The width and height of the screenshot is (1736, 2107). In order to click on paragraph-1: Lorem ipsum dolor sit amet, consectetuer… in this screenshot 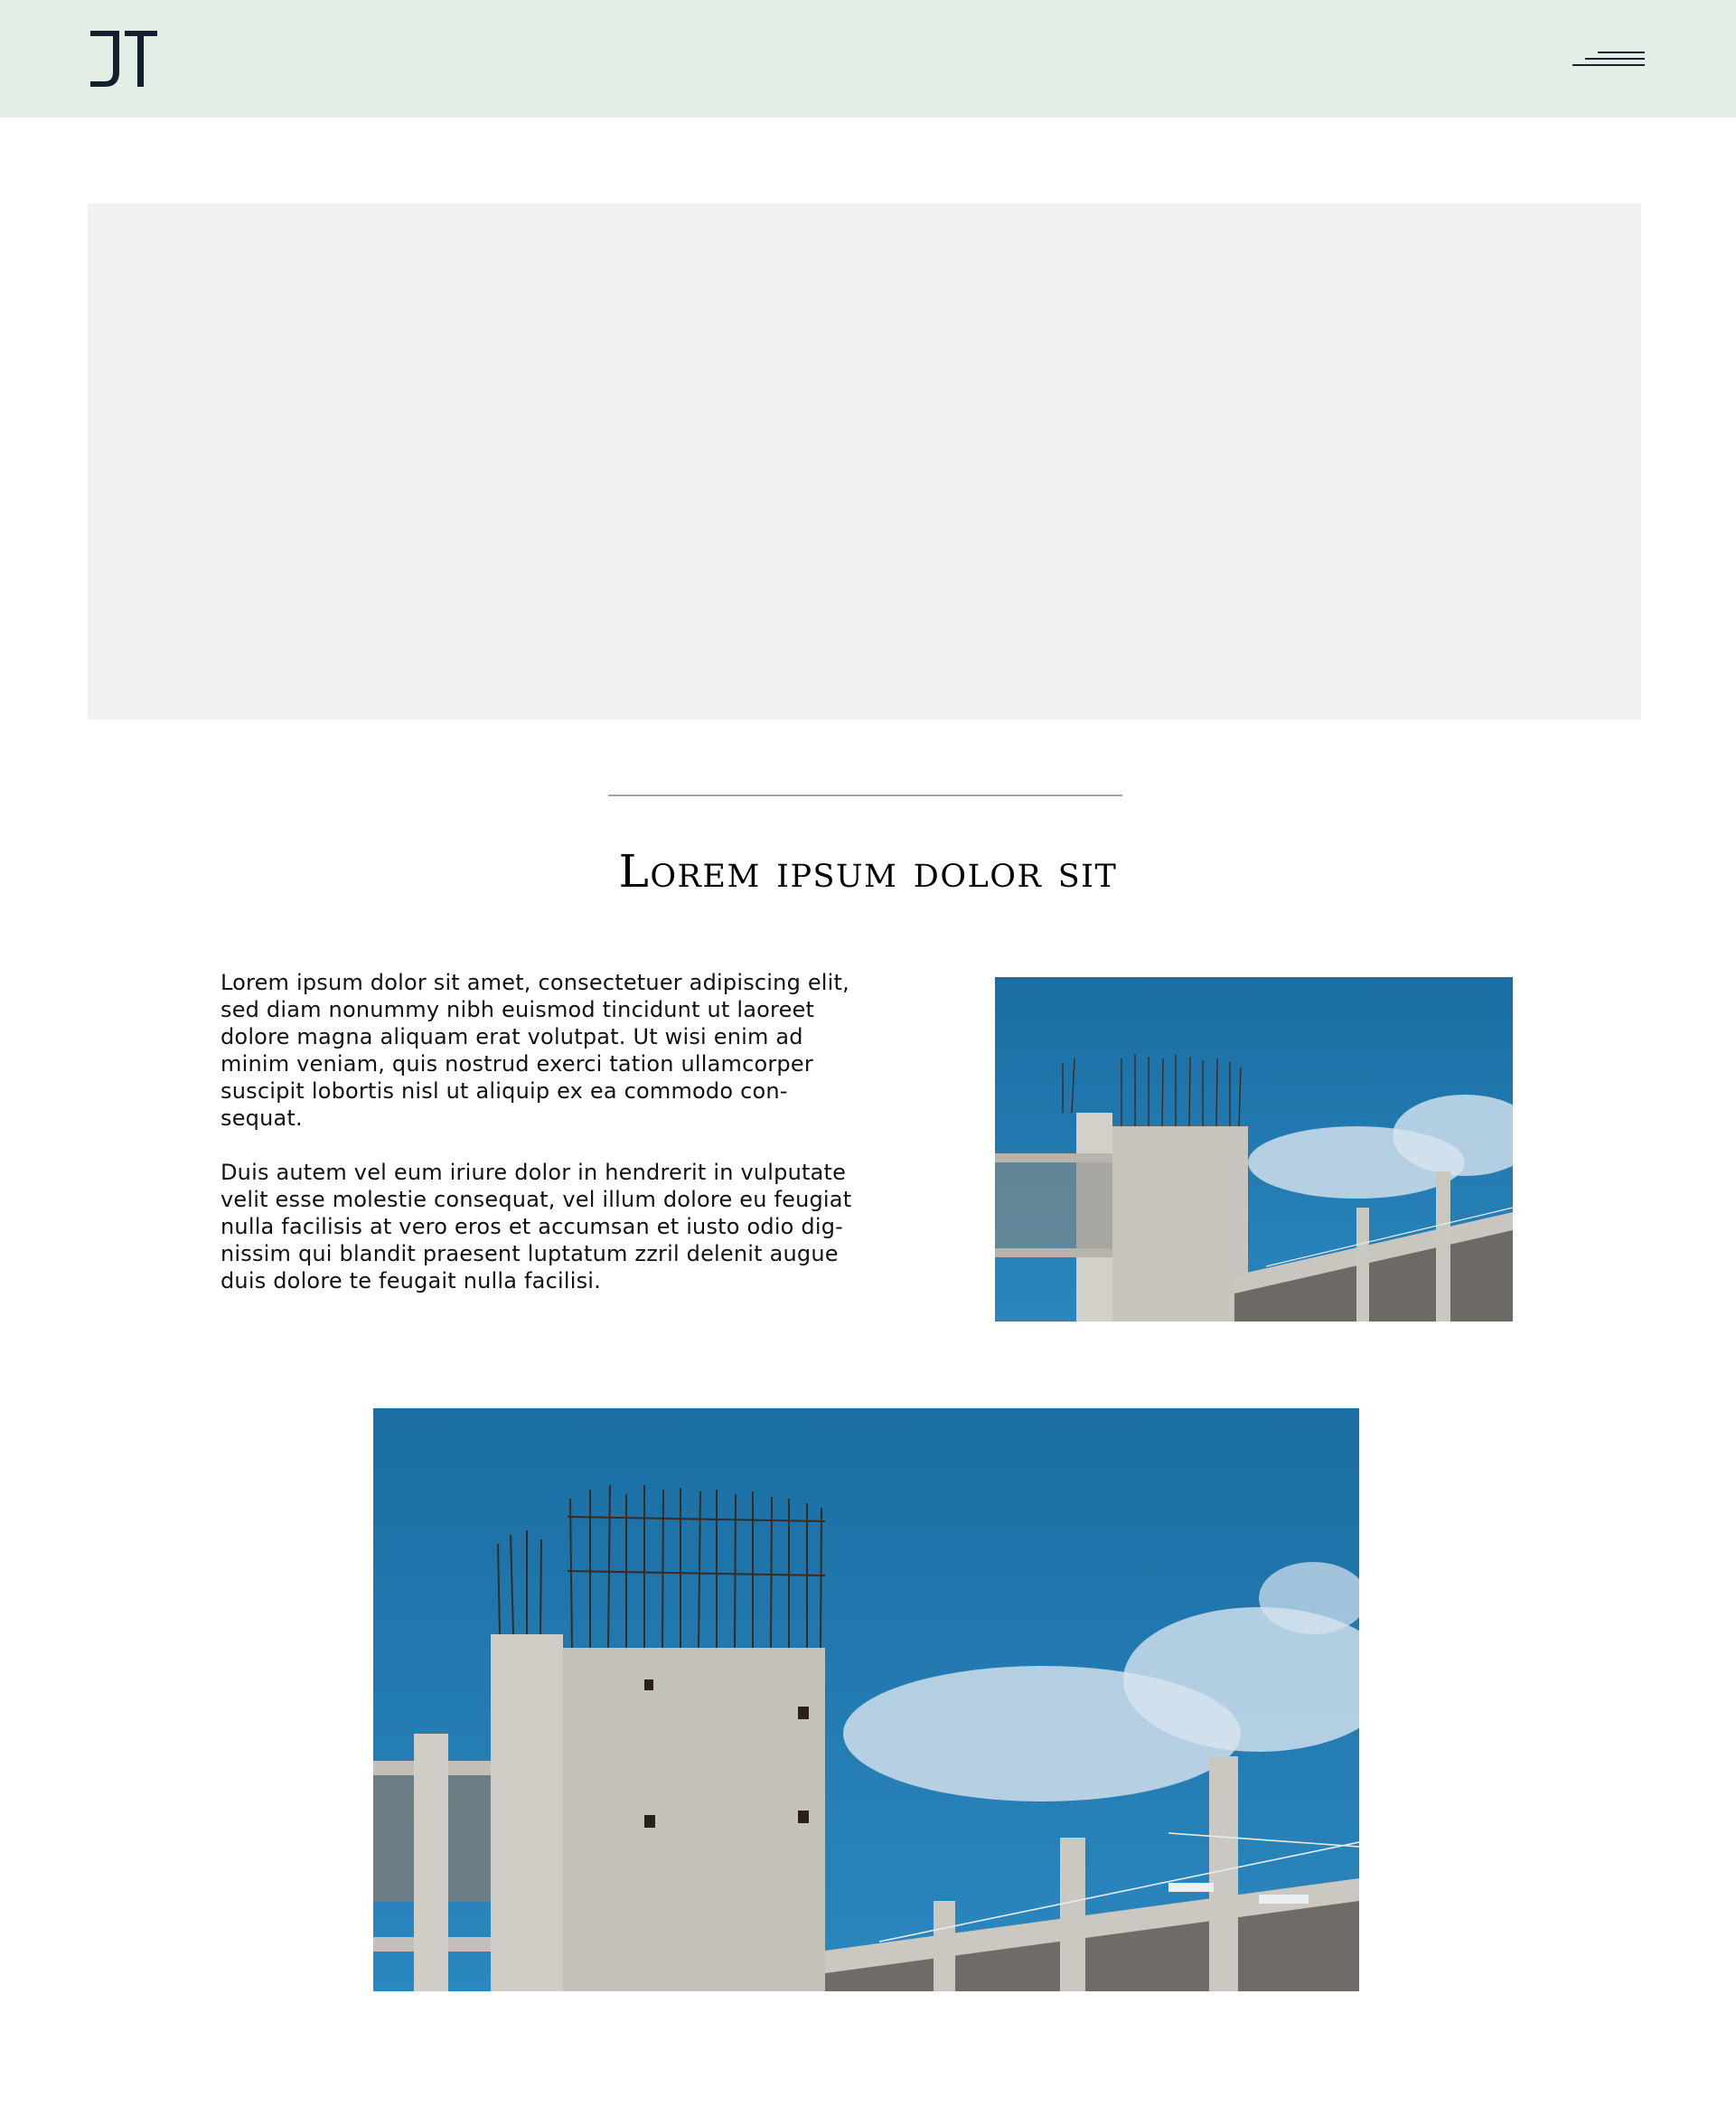, I will do `click(535, 1050)`.